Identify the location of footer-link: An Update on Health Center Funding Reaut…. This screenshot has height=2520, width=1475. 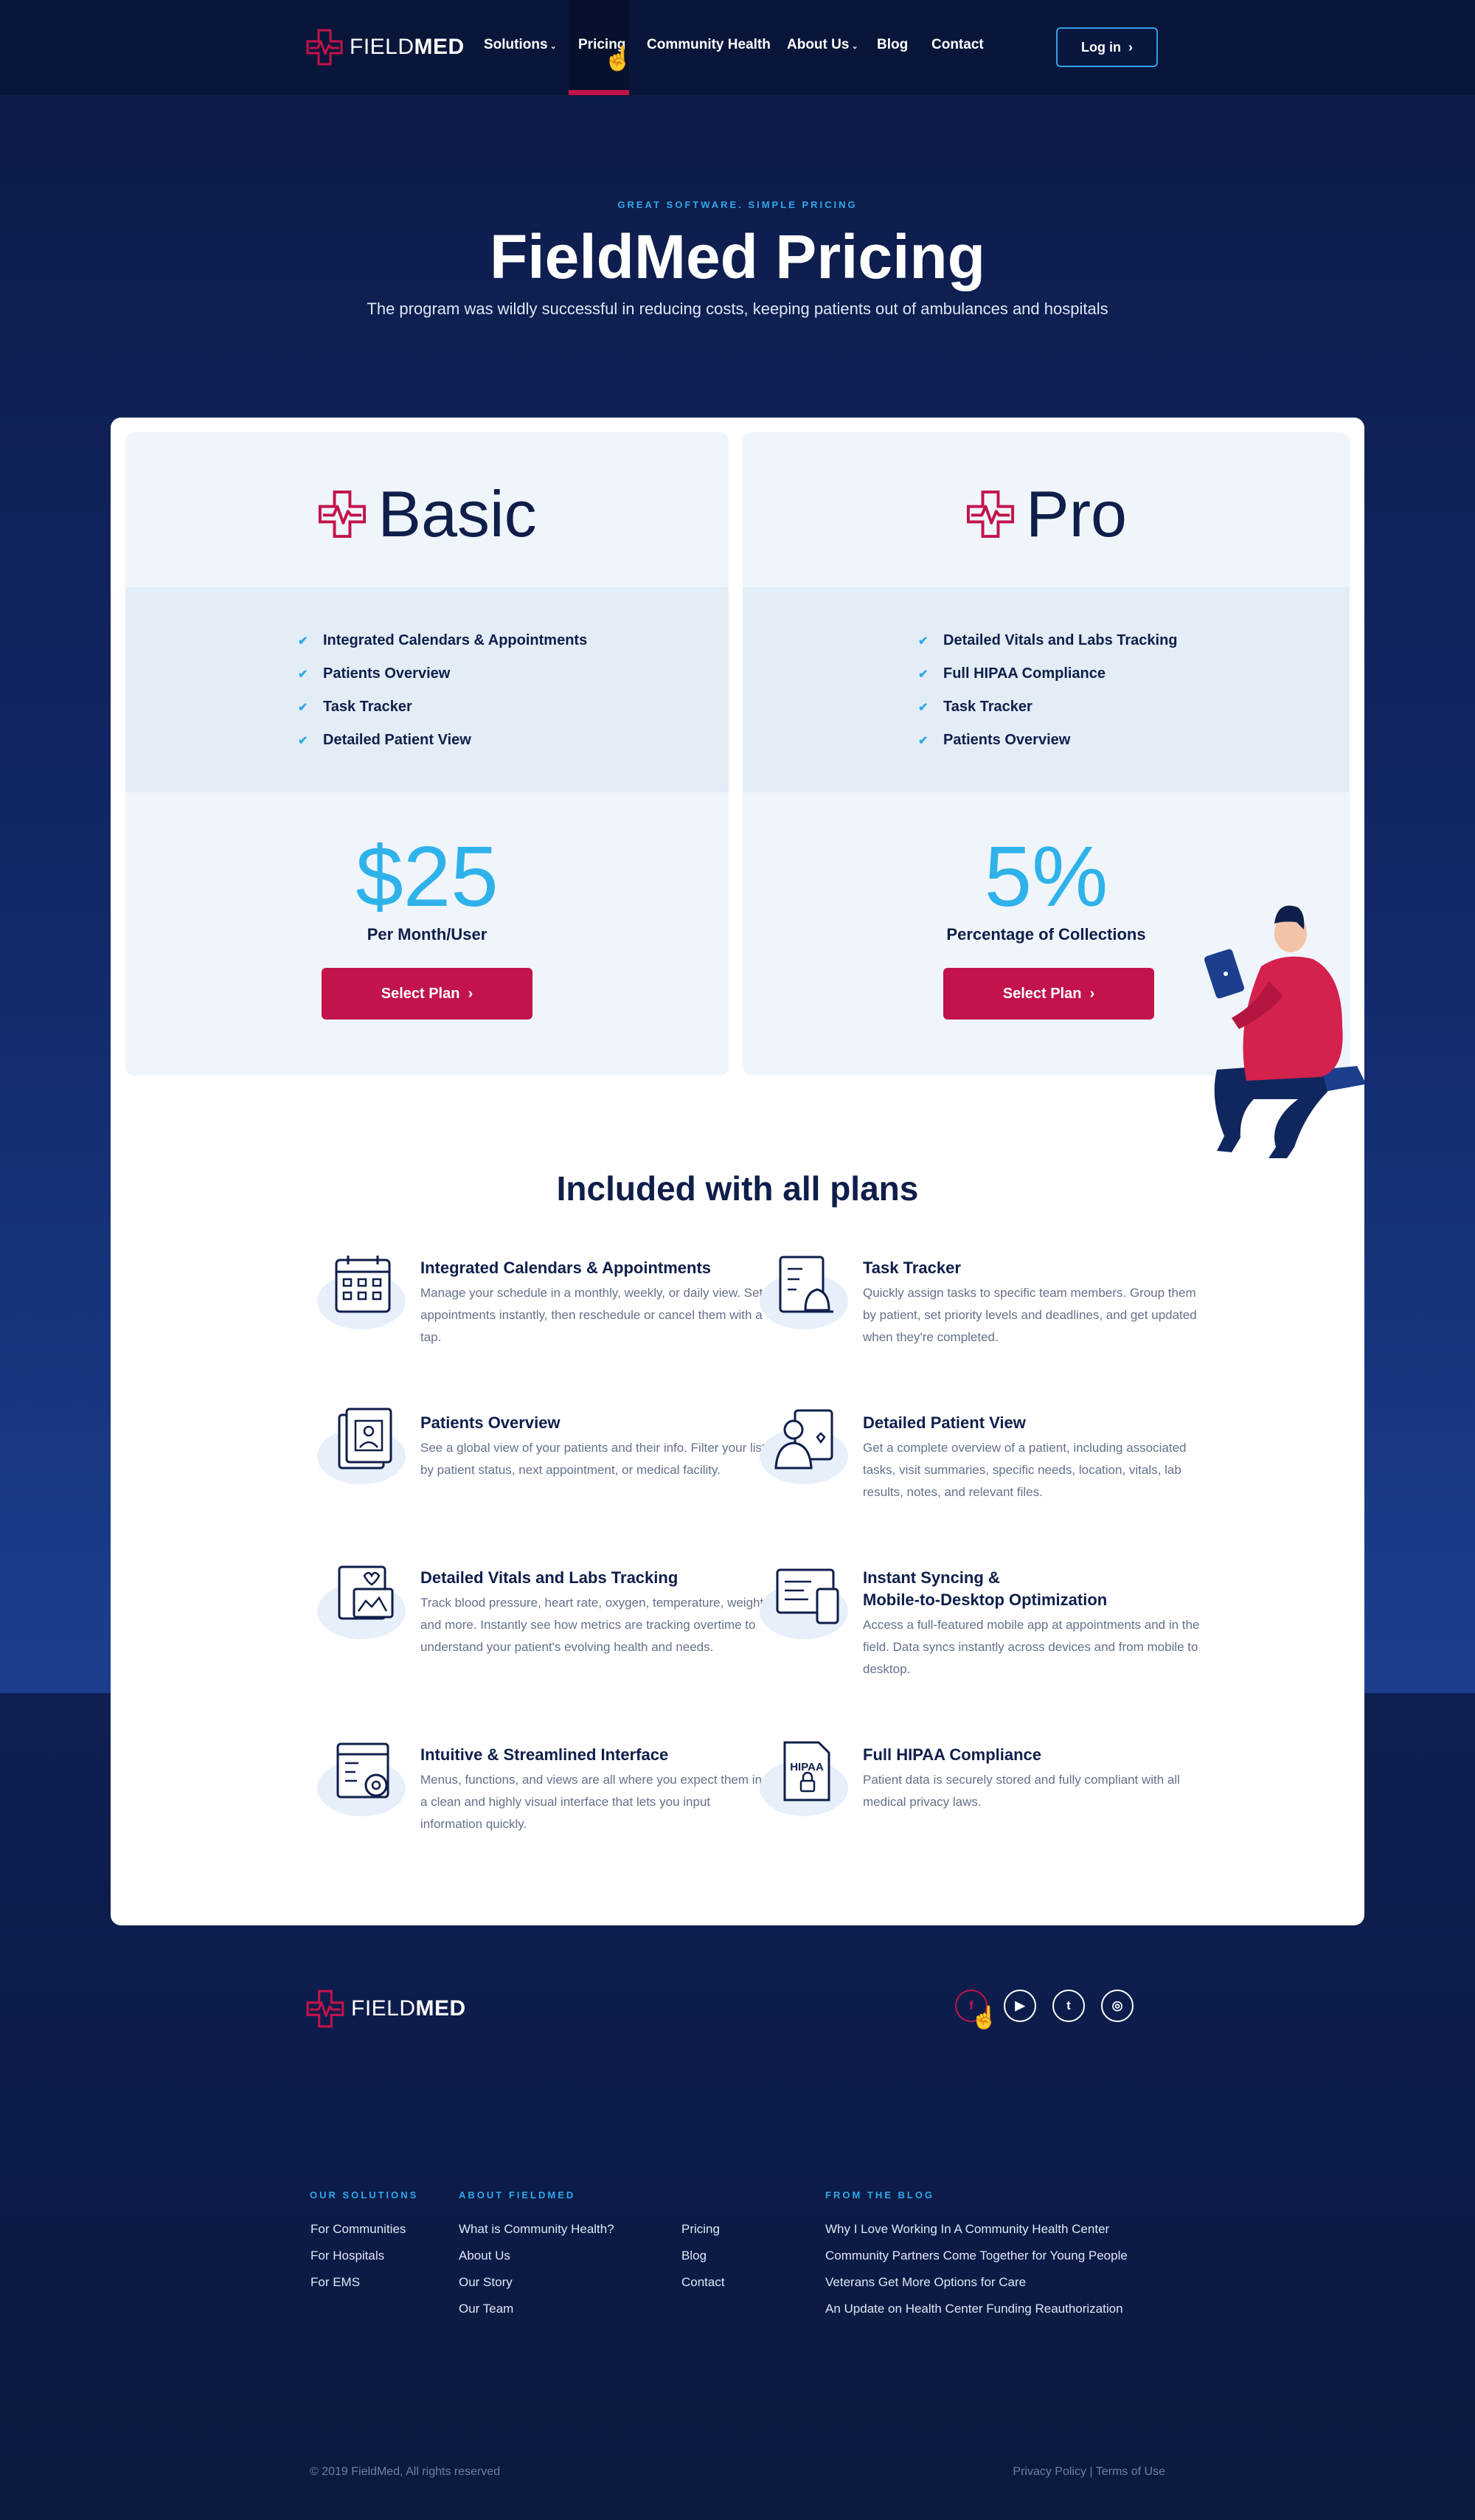
(976, 2315).